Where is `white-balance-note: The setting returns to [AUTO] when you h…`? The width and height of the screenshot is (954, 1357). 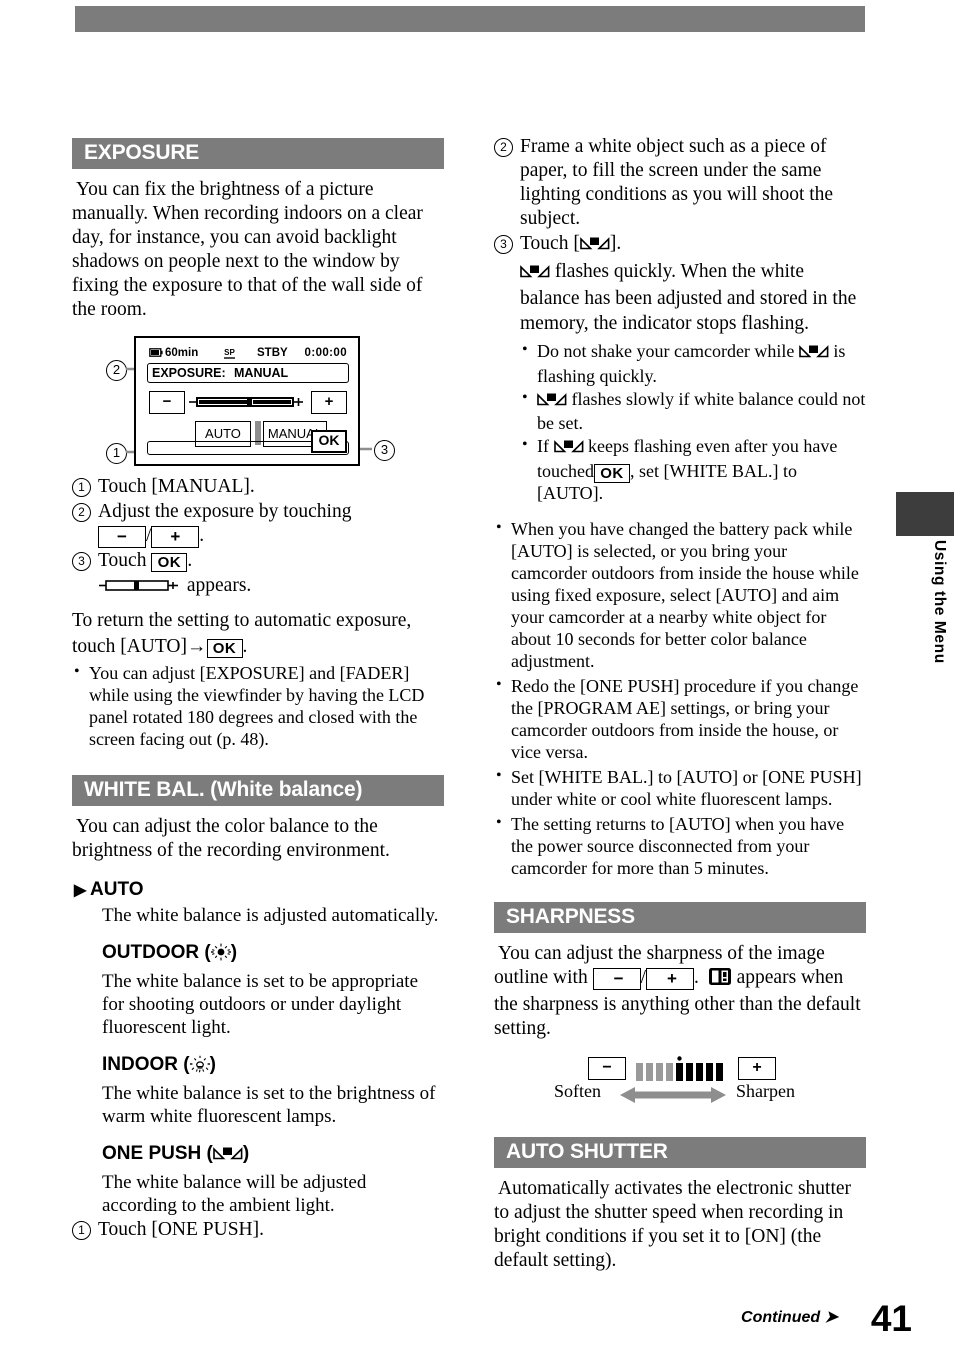
white-balance-note: The setting returns to [AUTO] when you h… is located at coordinates (680, 846).